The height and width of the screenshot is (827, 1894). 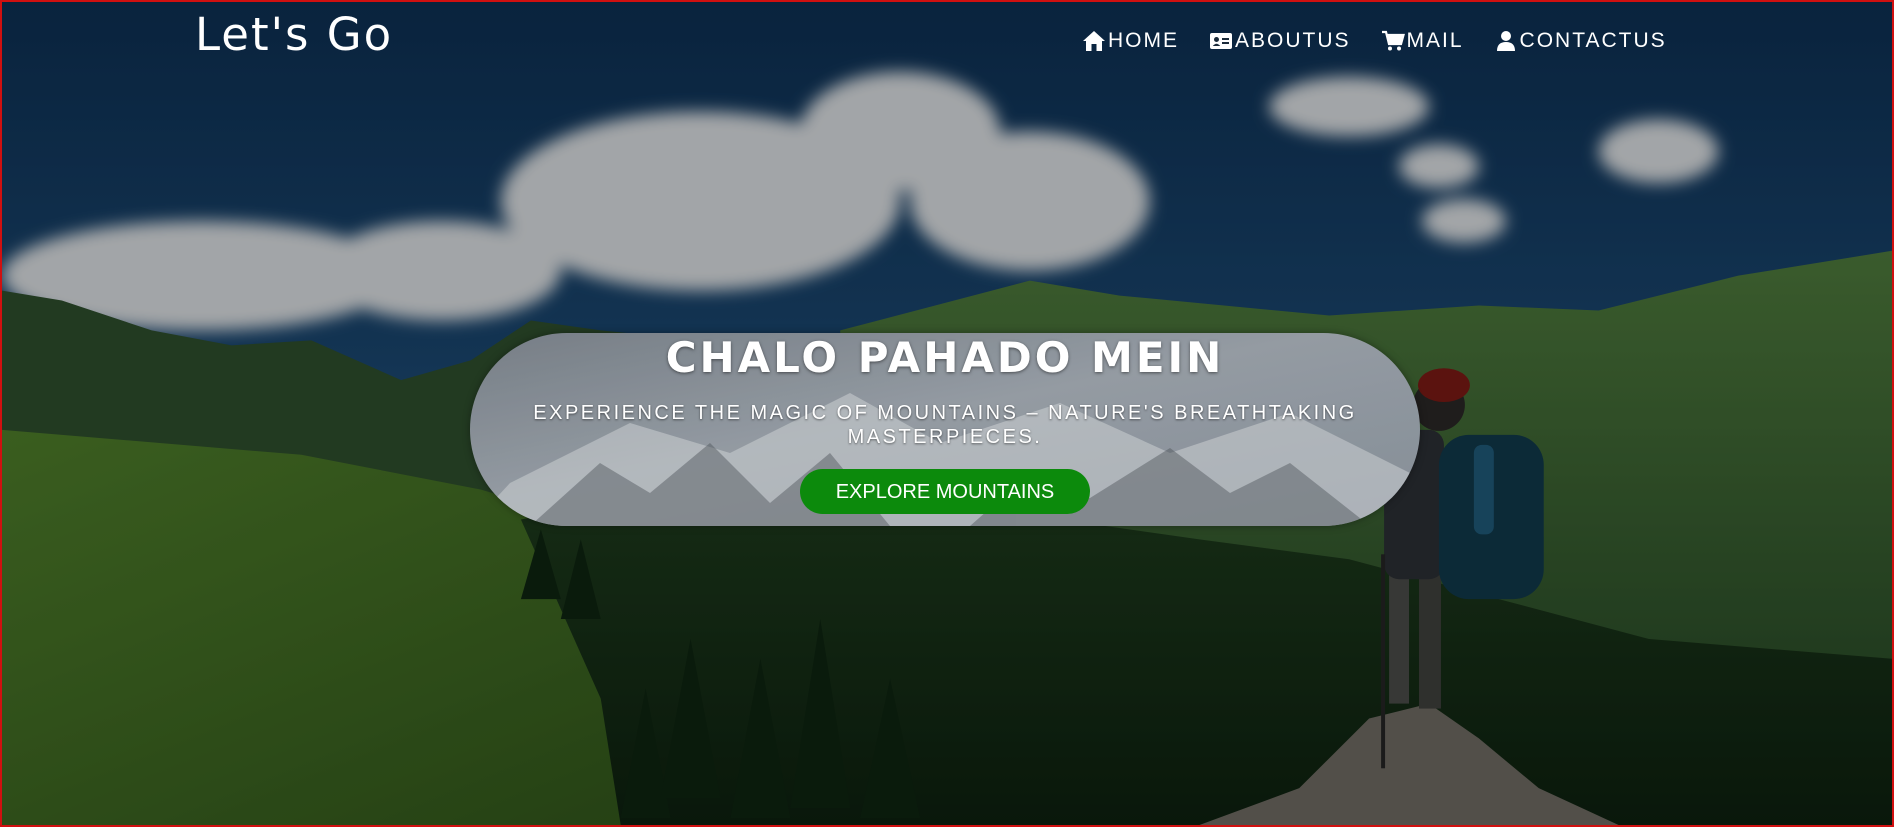 I want to click on site-logo: Let's Go, so click(x=294, y=34).